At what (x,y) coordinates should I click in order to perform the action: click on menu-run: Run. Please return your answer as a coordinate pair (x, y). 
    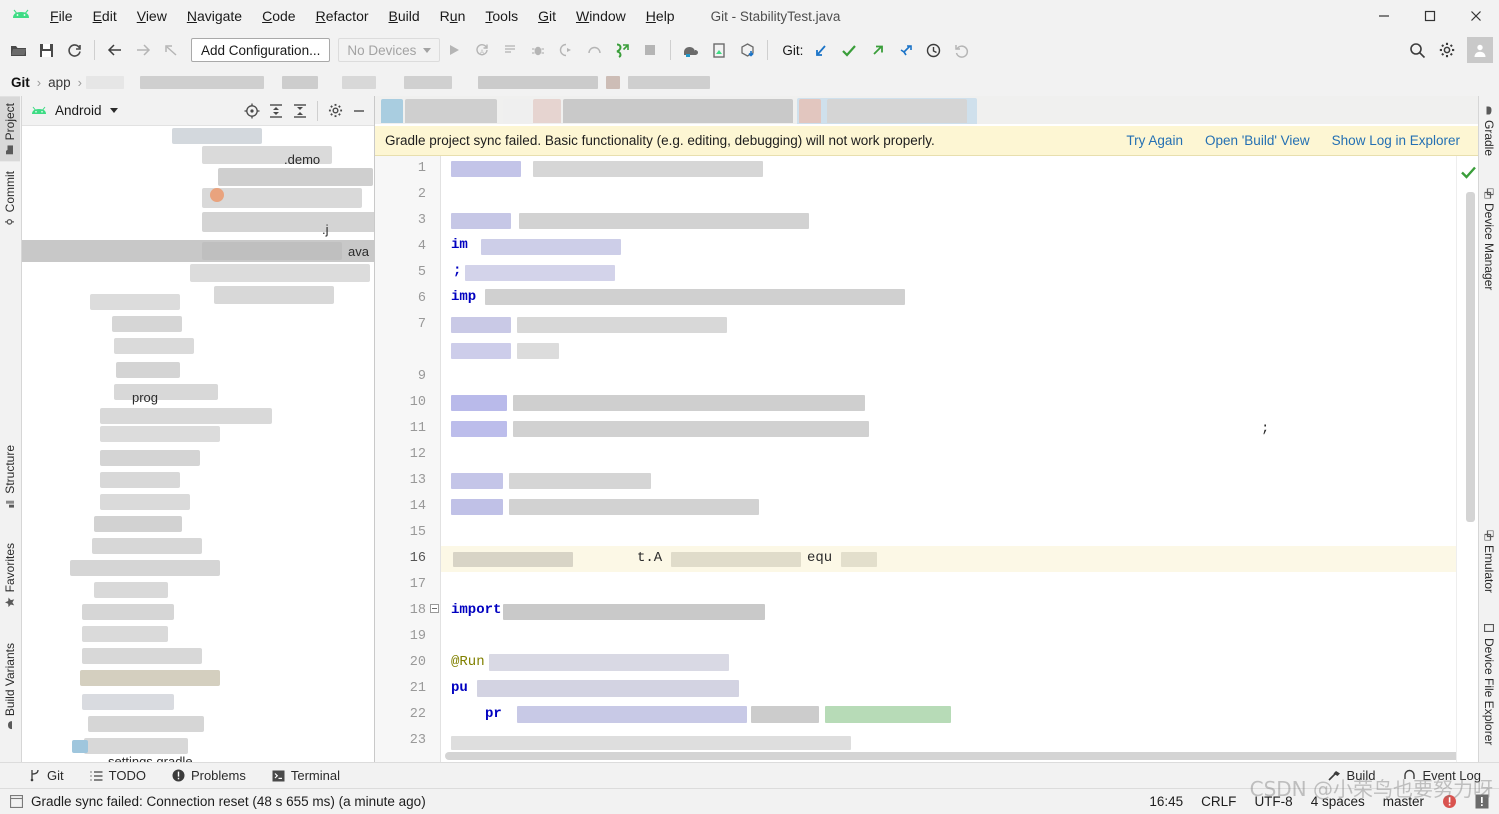
    Looking at the image, I should click on (453, 16).